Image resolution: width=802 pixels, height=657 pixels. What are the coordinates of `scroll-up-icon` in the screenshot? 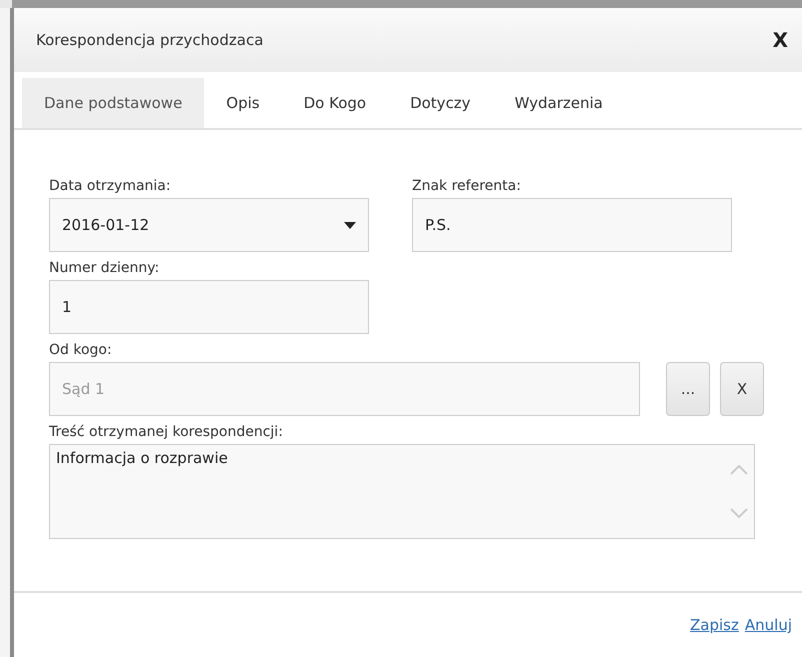 It's located at (739, 470).